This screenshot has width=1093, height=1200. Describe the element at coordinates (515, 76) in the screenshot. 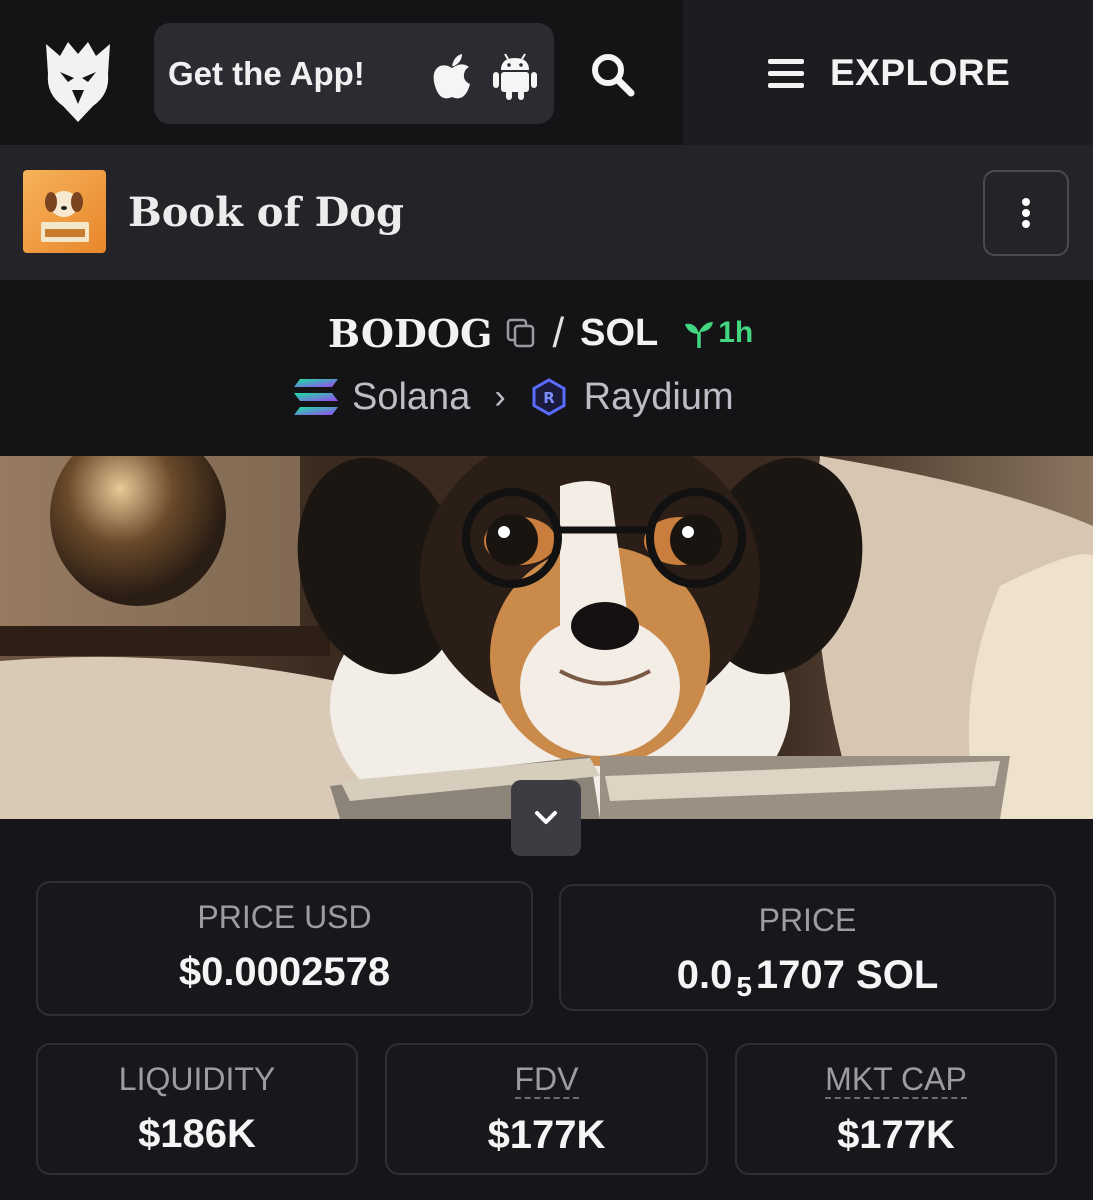

I see `android-icon` at that location.